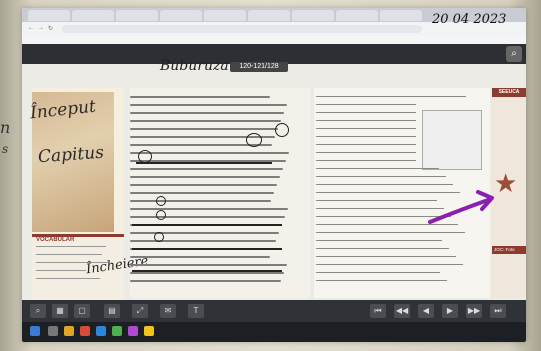  I want to click on wall-marking: n, so click(5, 127).